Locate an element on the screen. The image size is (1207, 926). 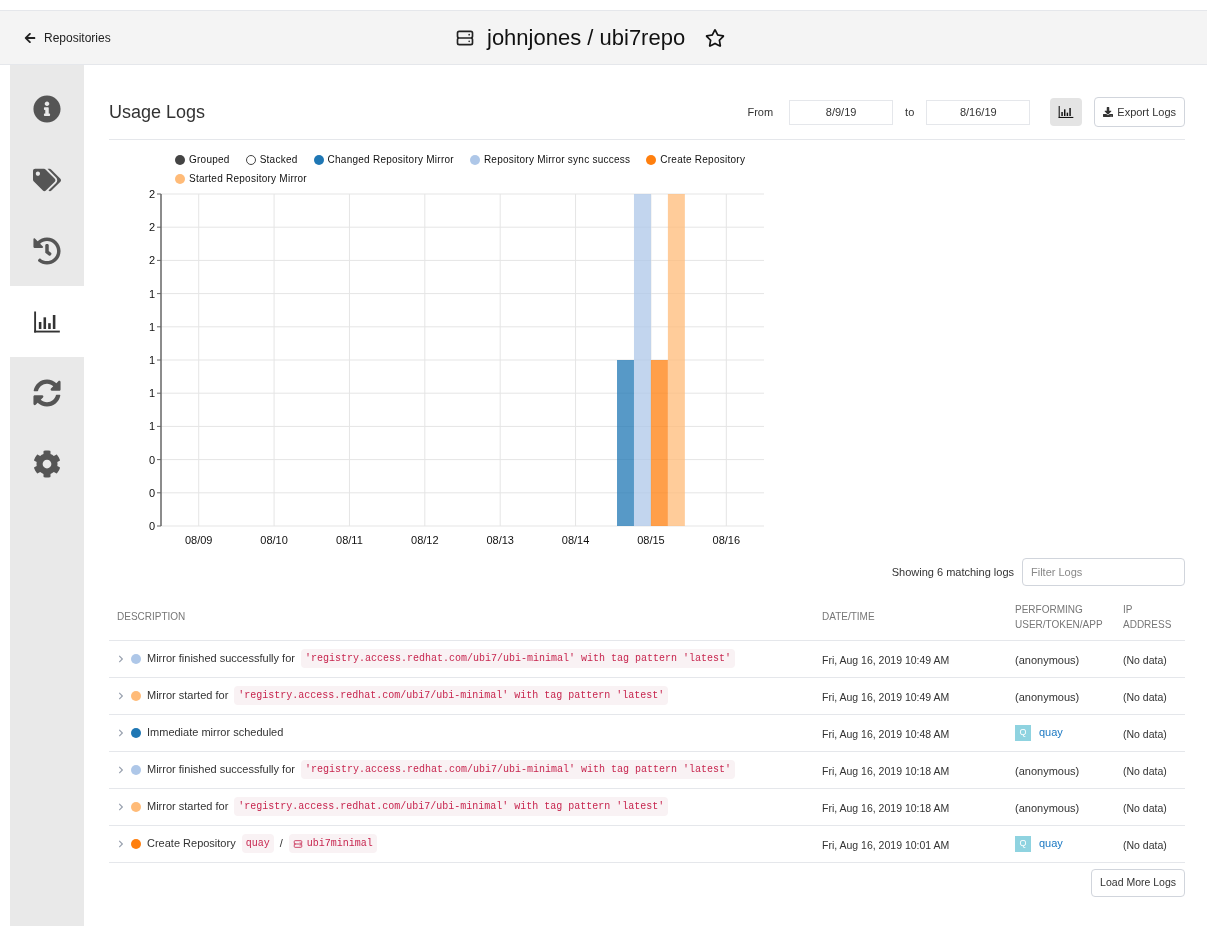
info-icon is located at coordinates (47, 108).